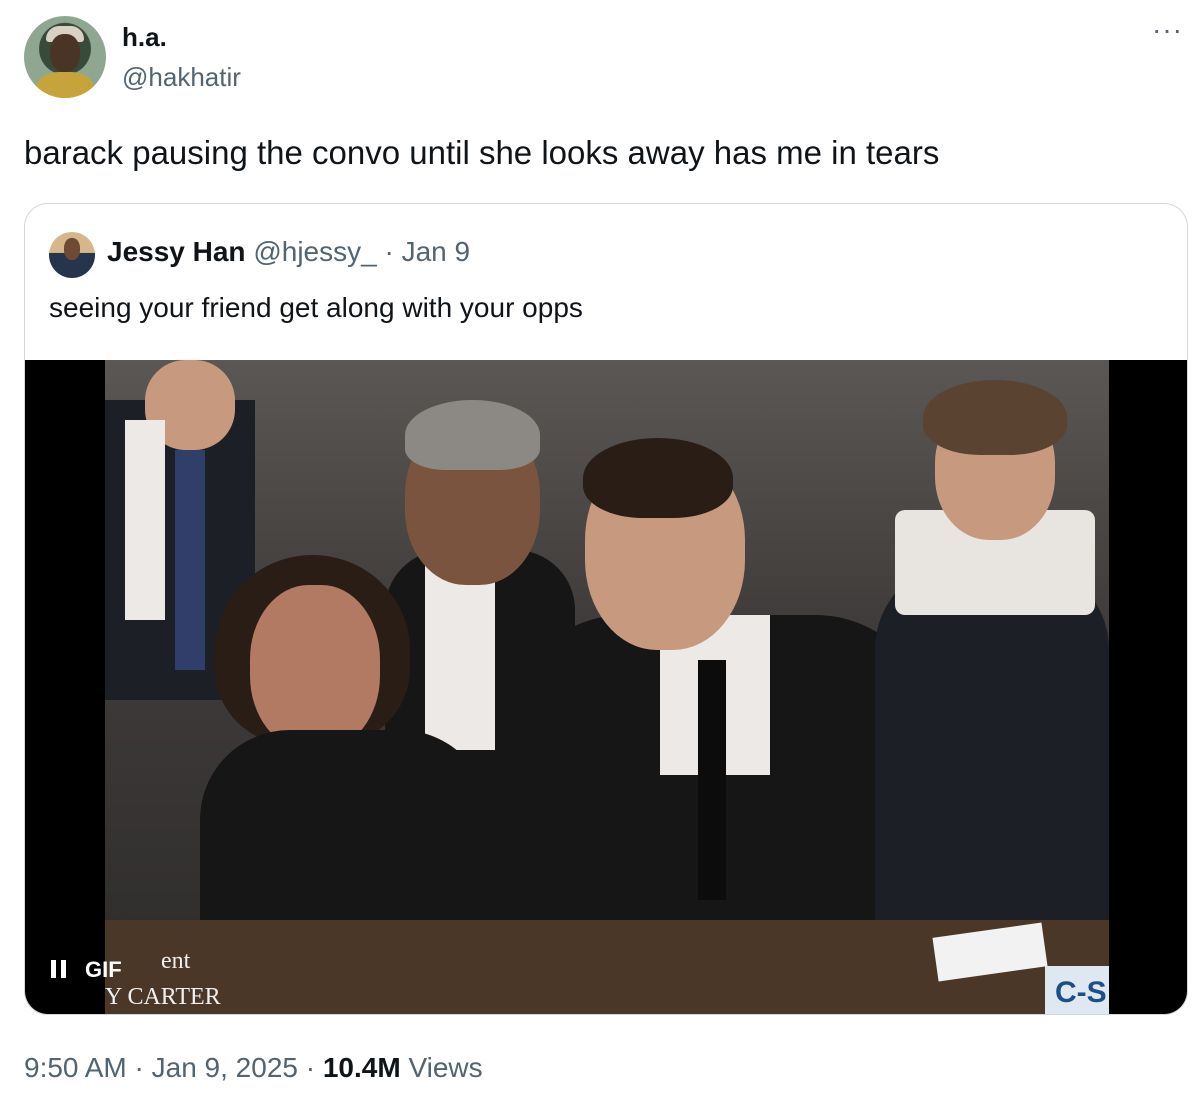 The width and height of the screenshot is (1200, 1095). What do you see at coordinates (658, 478) in the screenshot?
I see `man-center-hair` at bounding box center [658, 478].